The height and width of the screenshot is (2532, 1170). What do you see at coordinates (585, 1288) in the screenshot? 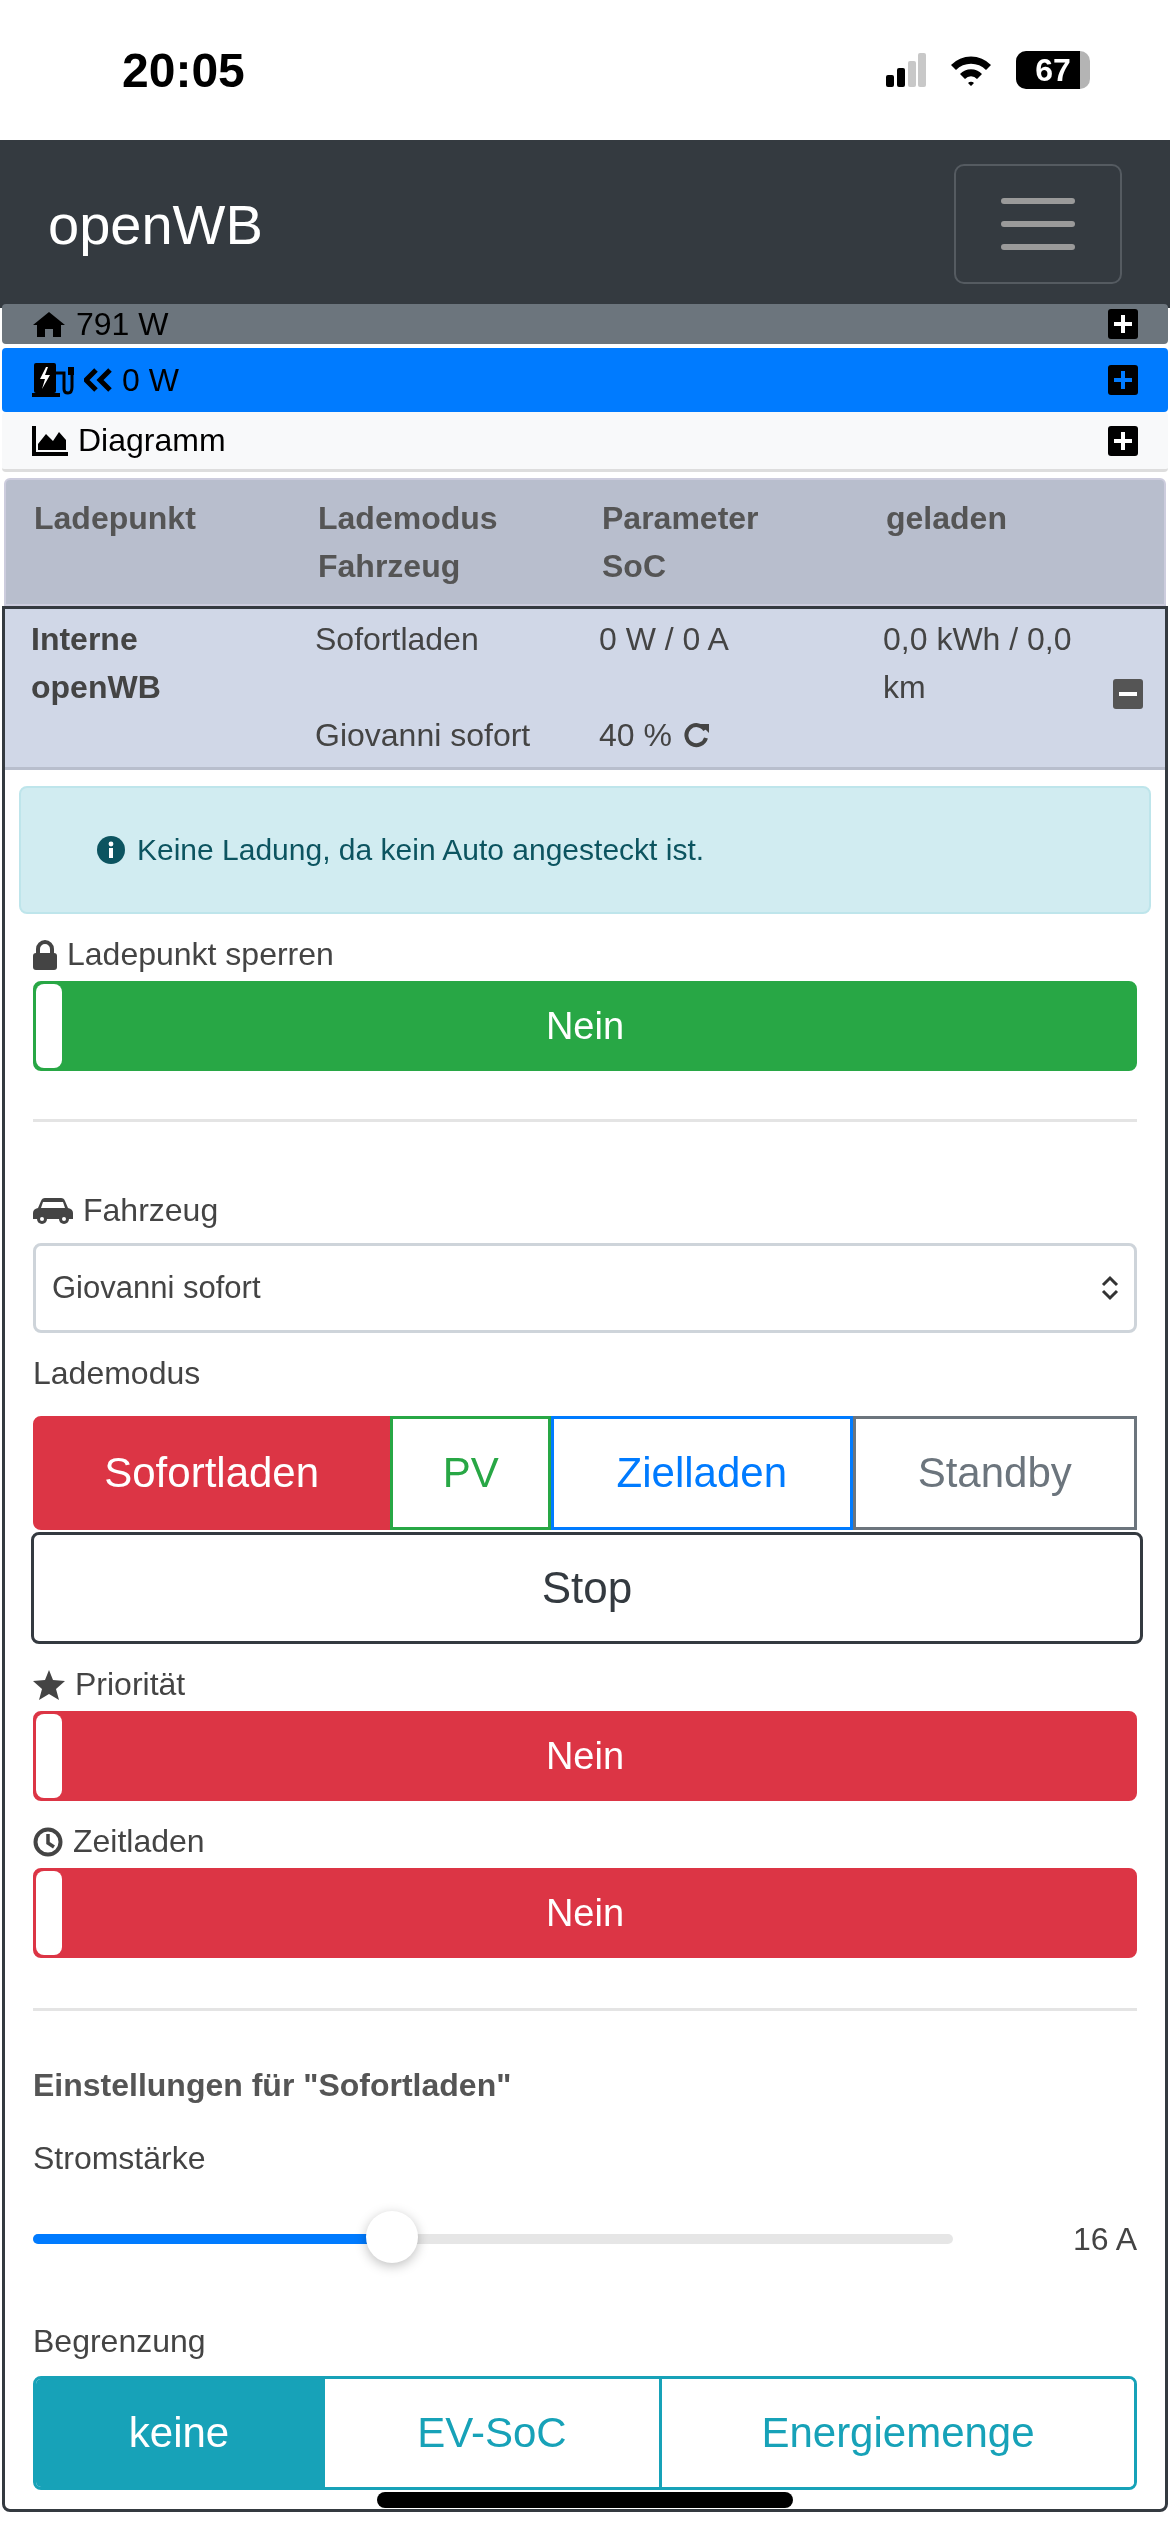
I see `vehicle-select: Giovanni sofort` at bounding box center [585, 1288].